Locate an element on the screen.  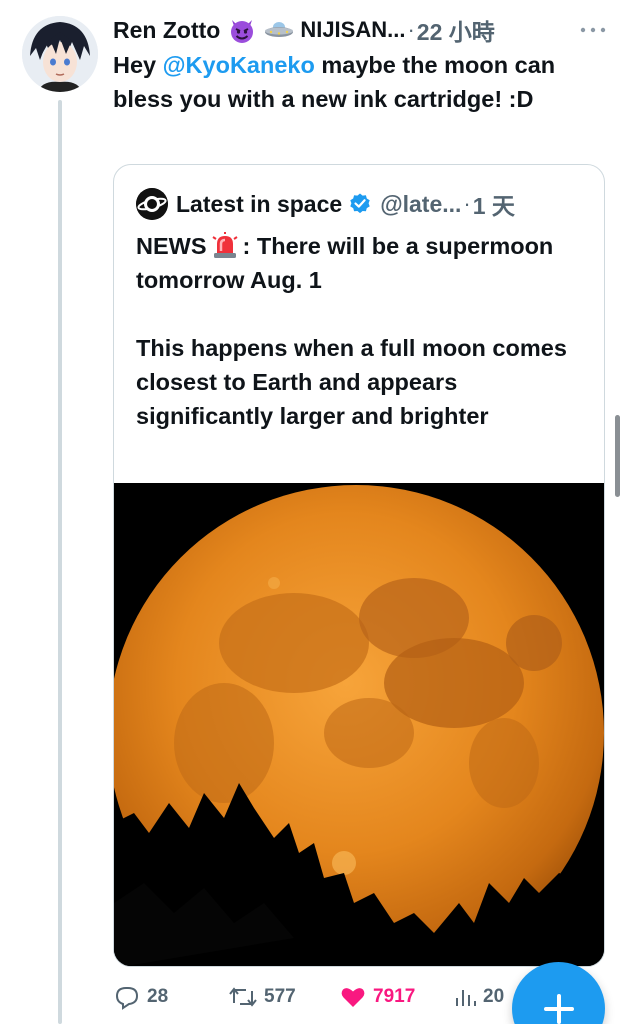
reply-count: 28 is located at coordinates (158, 996).